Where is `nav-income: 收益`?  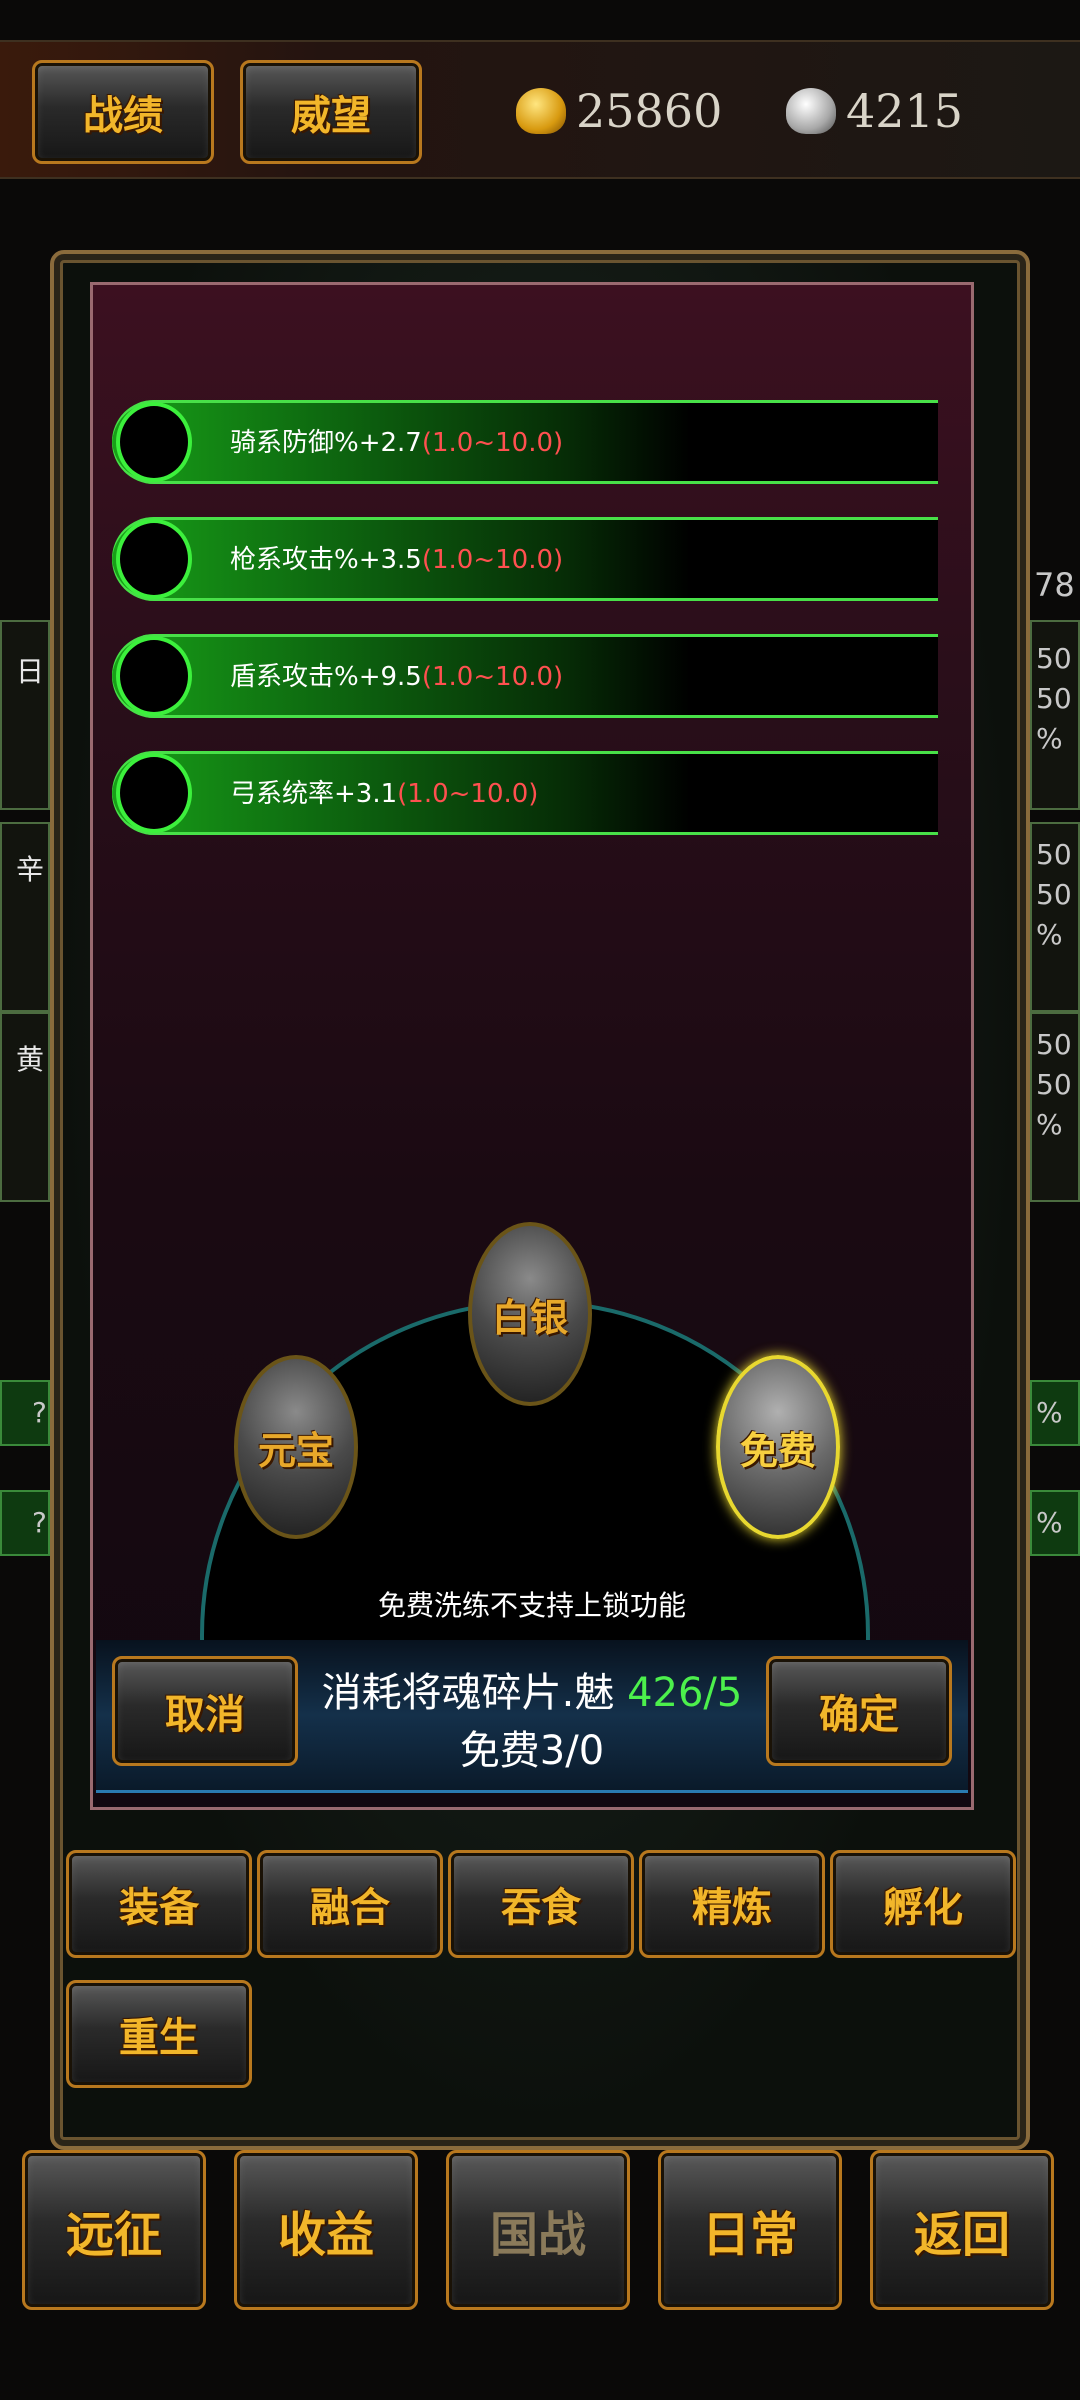 nav-income: 收益 is located at coordinates (326, 2230).